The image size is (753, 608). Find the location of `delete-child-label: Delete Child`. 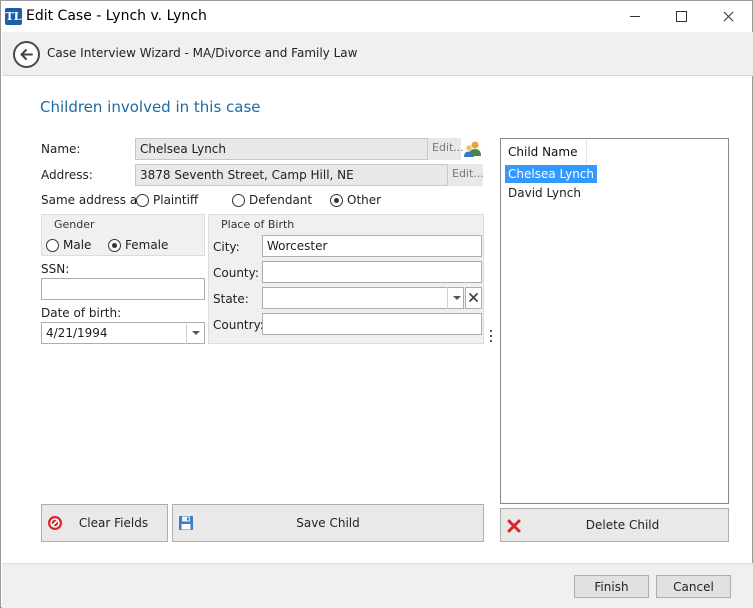

delete-child-label: Delete Child is located at coordinates (622, 525).